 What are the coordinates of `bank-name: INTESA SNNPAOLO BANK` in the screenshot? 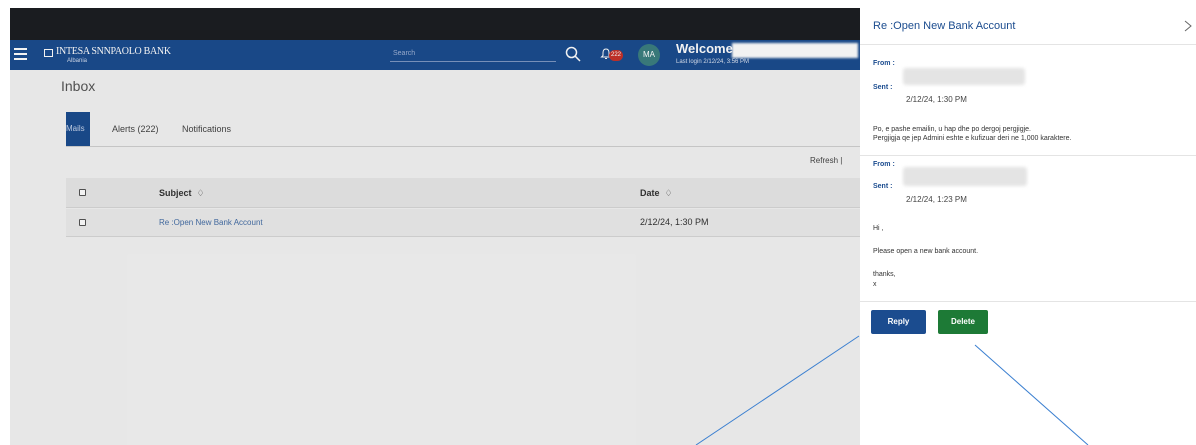 It's located at (113, 51).